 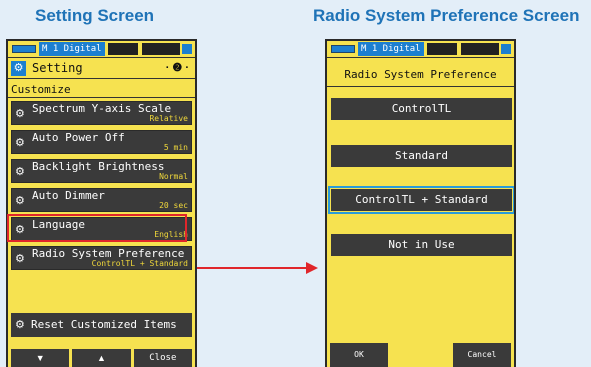 I want to click on menu-item-spectrum-scale: ⚙ Spectrum Y-axis Scale Relative, so click(x=101, y=113).